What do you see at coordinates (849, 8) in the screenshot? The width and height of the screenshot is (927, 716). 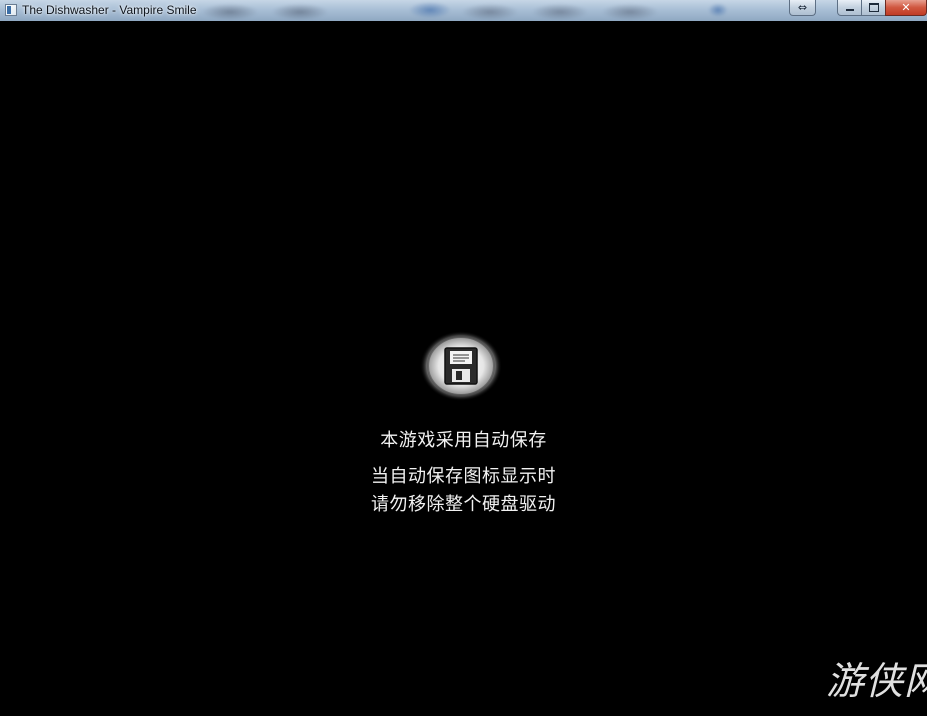 I see `minimize-button` at bounding box center [849, 8].